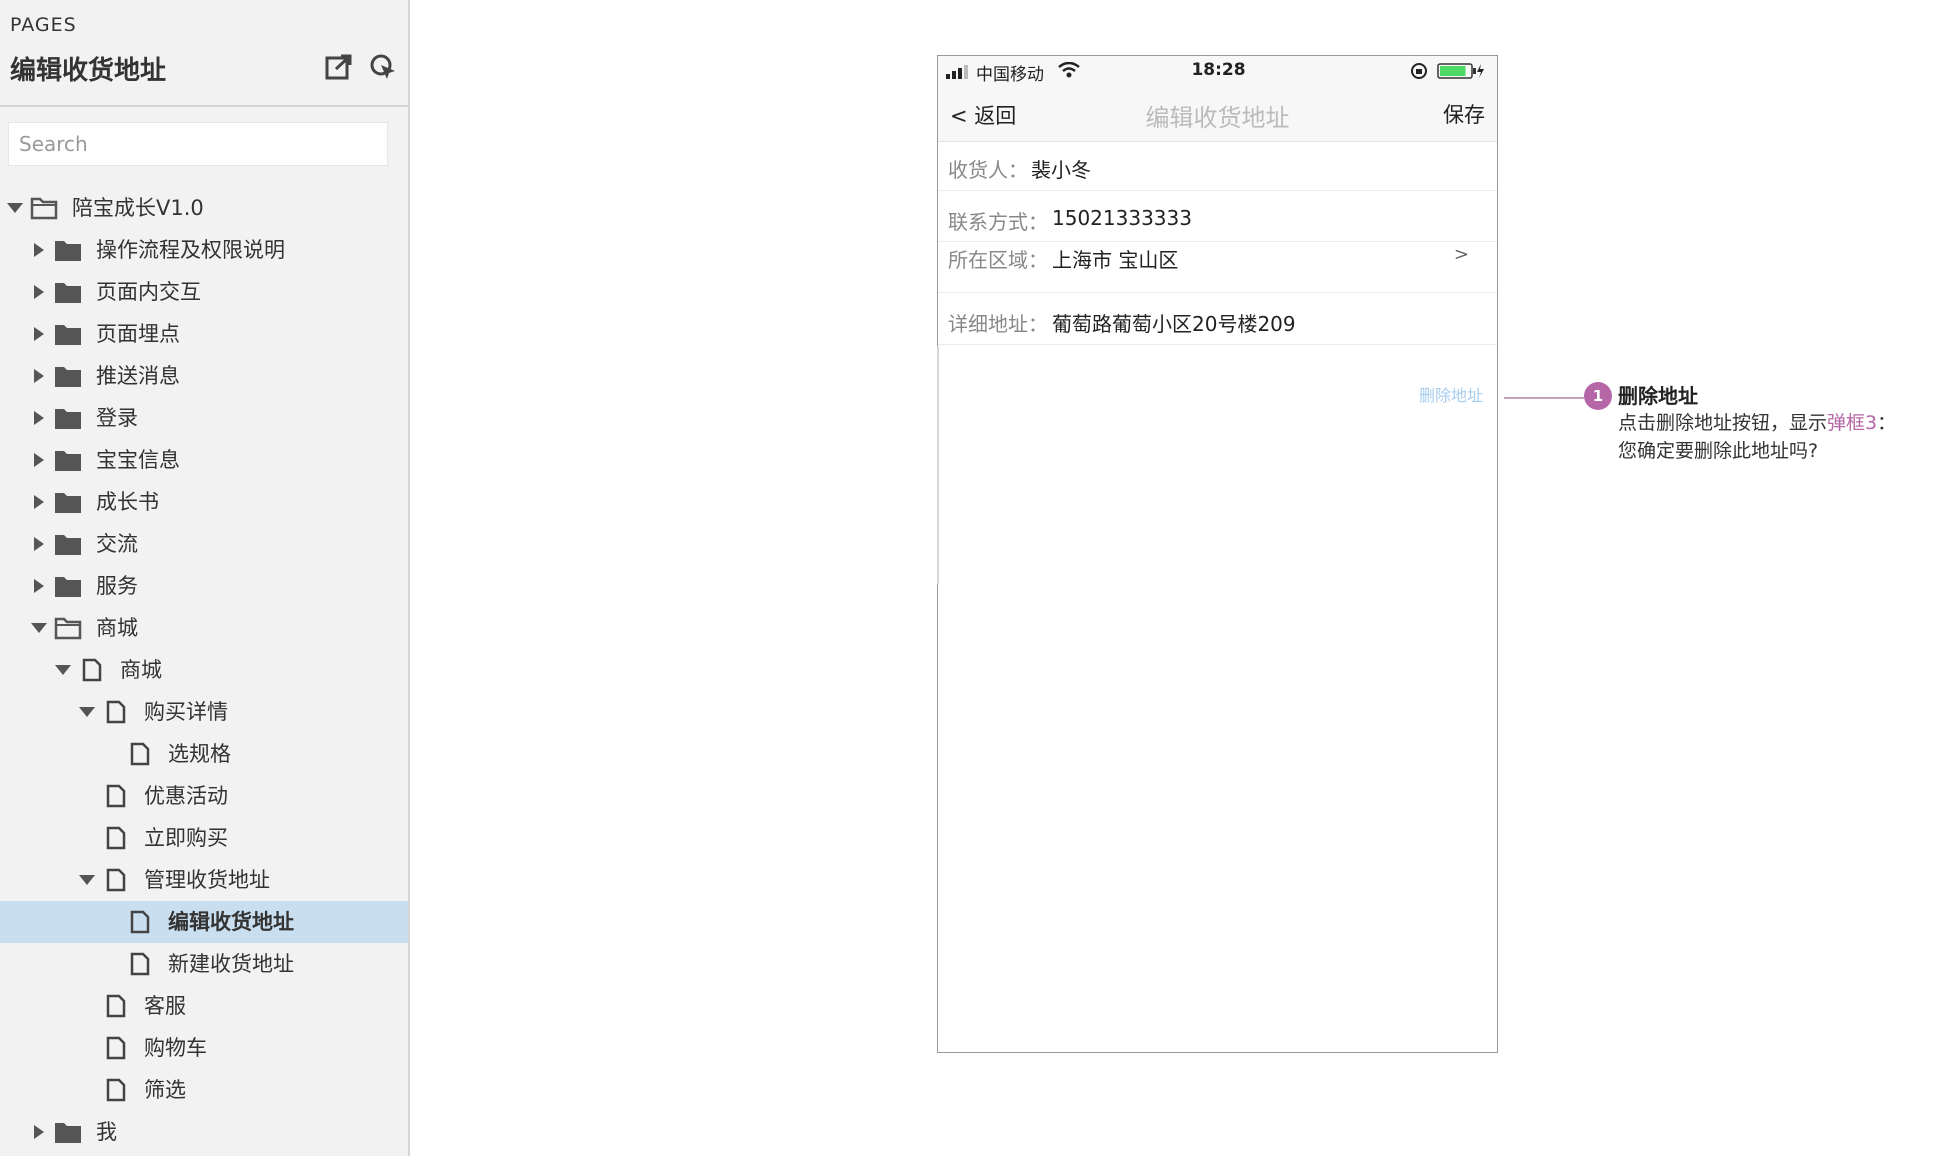 This screenshot has width=1934, height=1156. What do you see at coordinates (204, 586) in the screenshot?
I see `tree-item: 服务` at bounding box center [204, 586].